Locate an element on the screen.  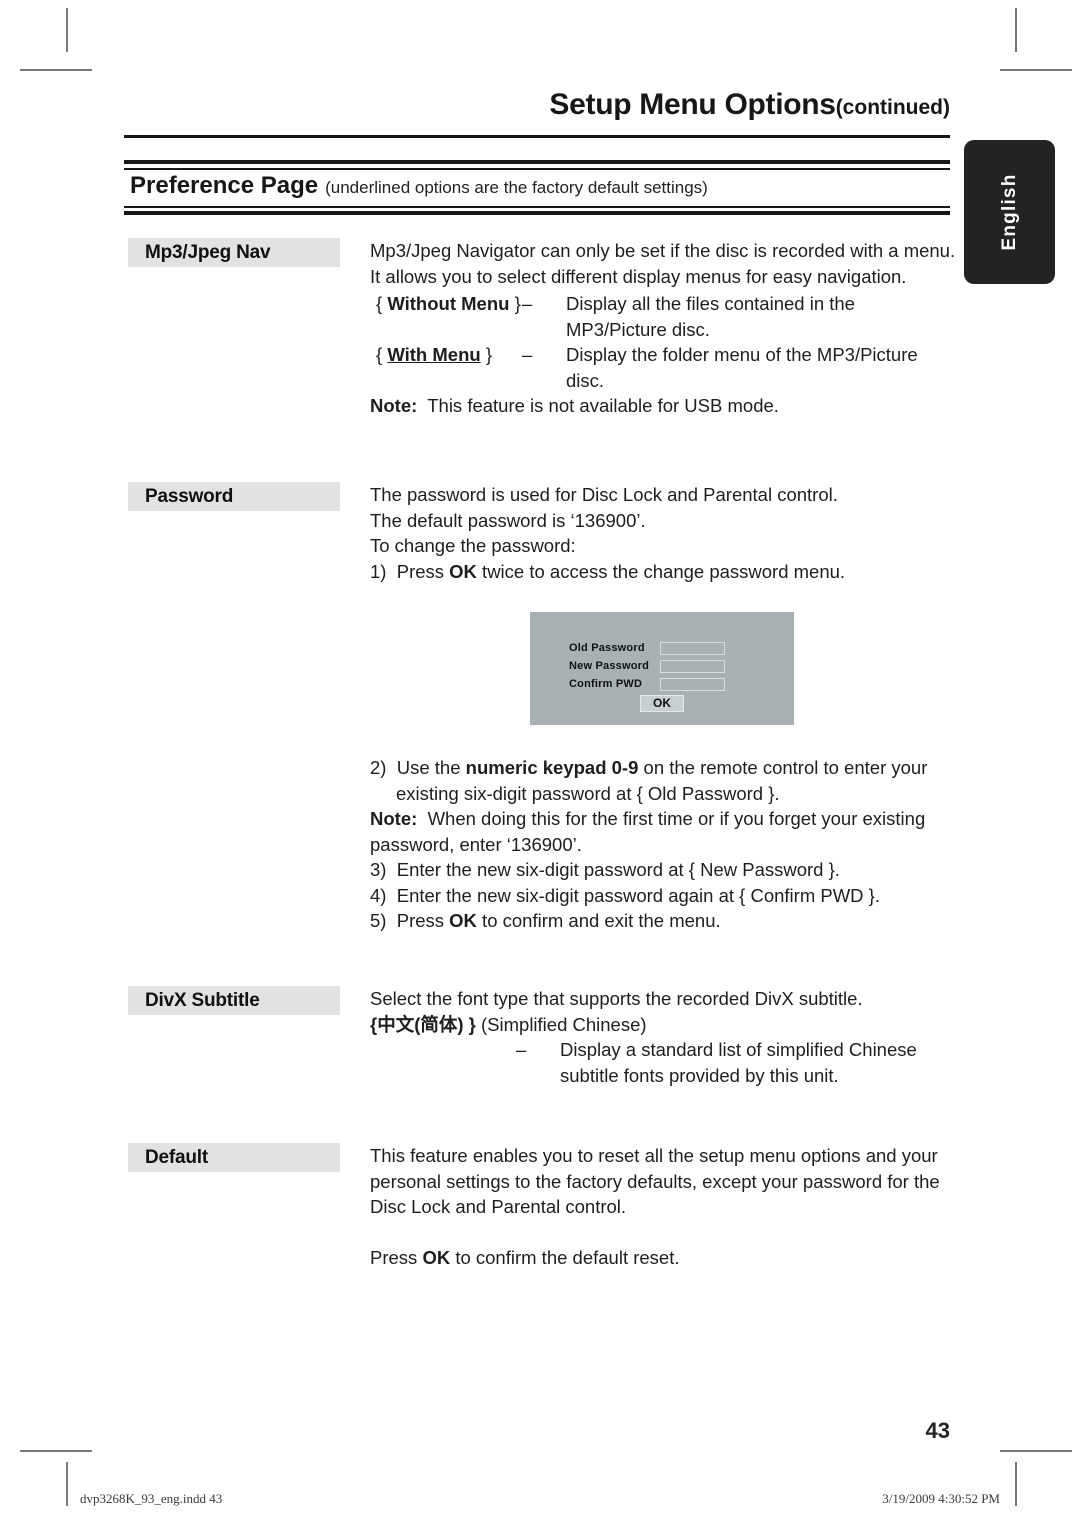
crop-mark-bottom-right-vertical is located at coordinates (1016, 1484).